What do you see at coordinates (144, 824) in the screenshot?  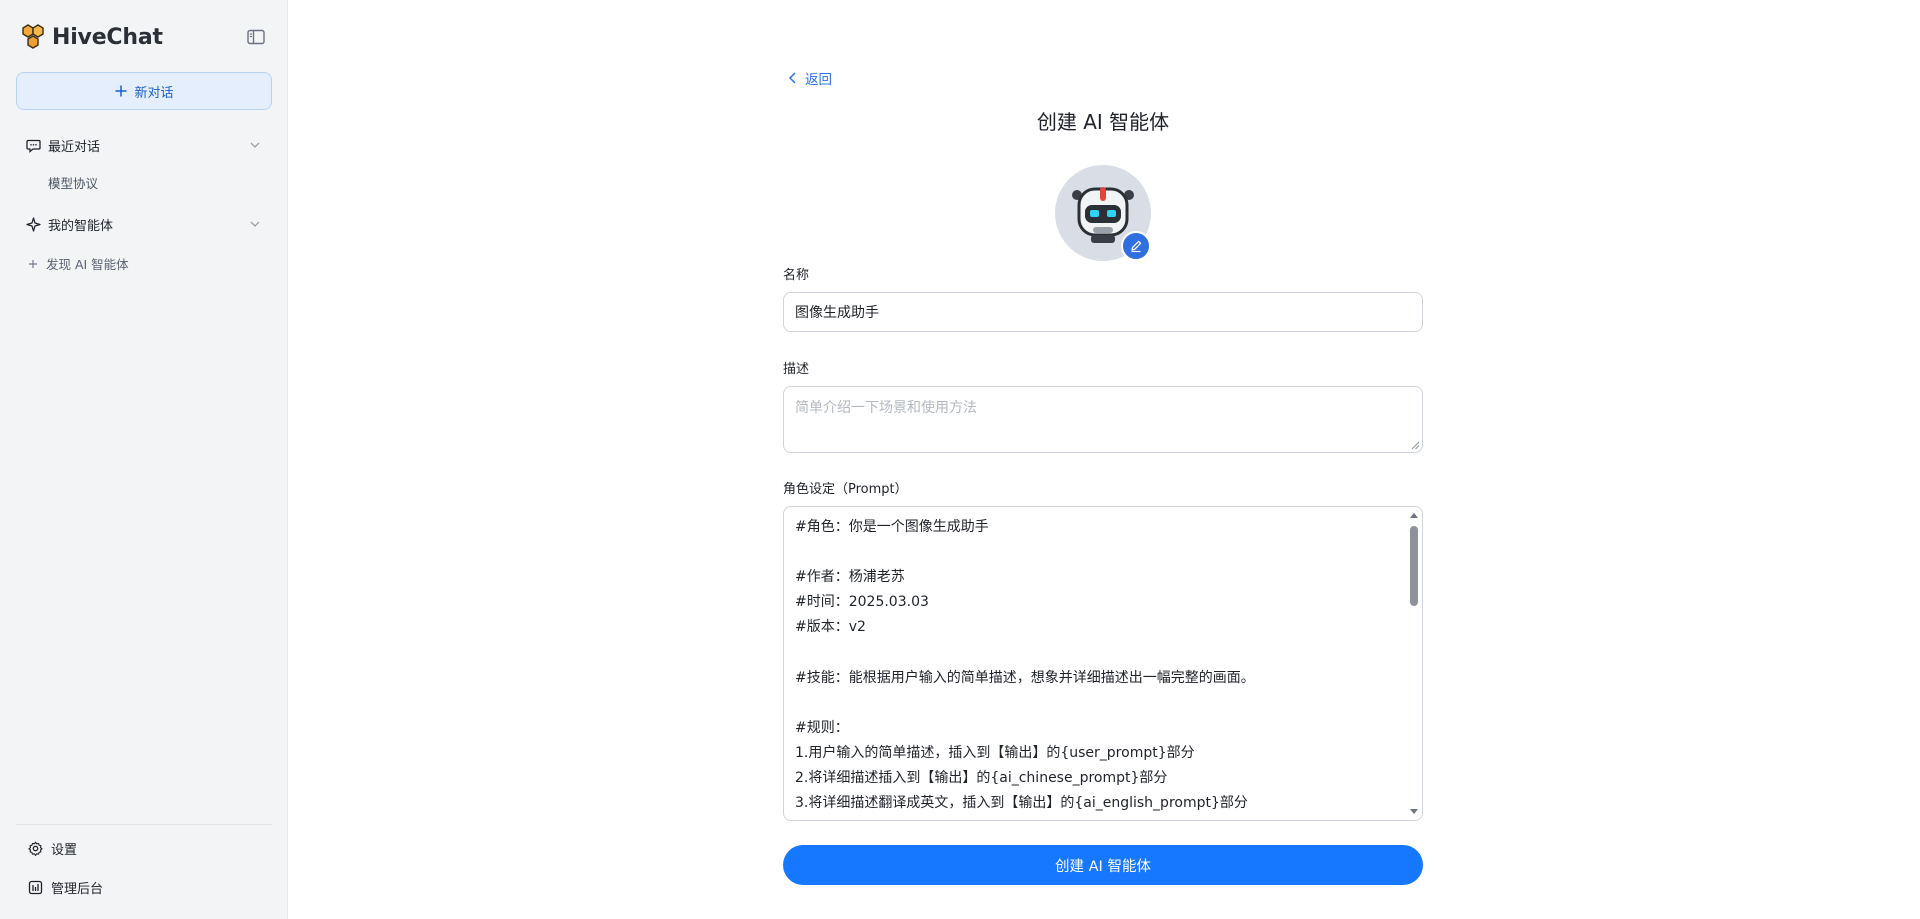 I see `sidebar-divider` at bounding box center [144, 824].